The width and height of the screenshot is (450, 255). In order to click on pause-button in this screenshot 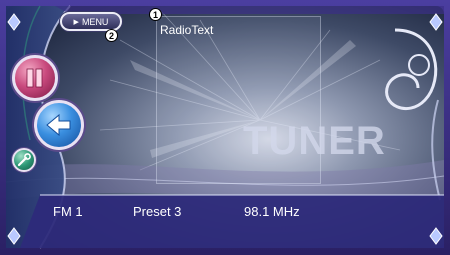, I will do `click(35, 78)`.